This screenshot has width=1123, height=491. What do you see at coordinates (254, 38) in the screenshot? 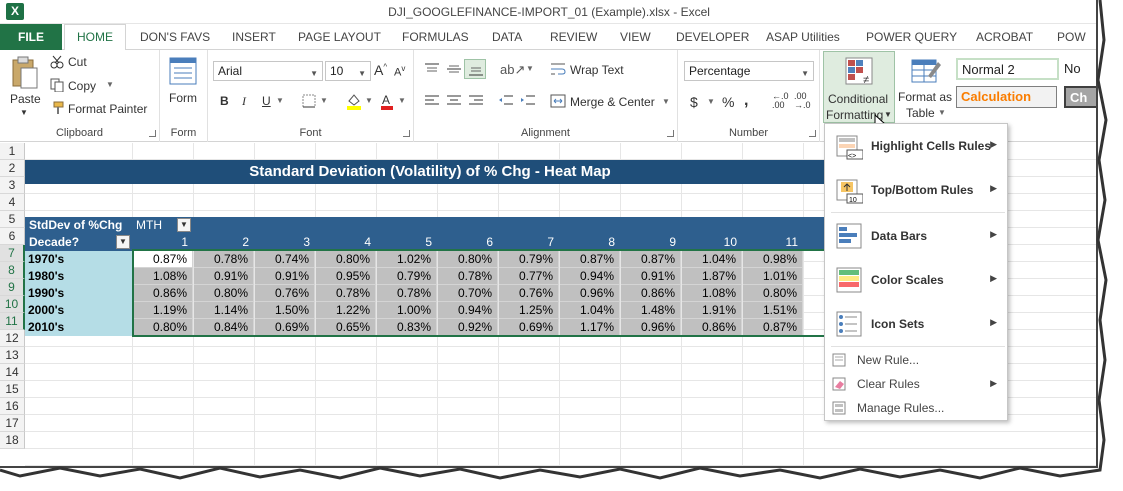
I see `tab-insert: INSERT` at bounding box center [254, 38].